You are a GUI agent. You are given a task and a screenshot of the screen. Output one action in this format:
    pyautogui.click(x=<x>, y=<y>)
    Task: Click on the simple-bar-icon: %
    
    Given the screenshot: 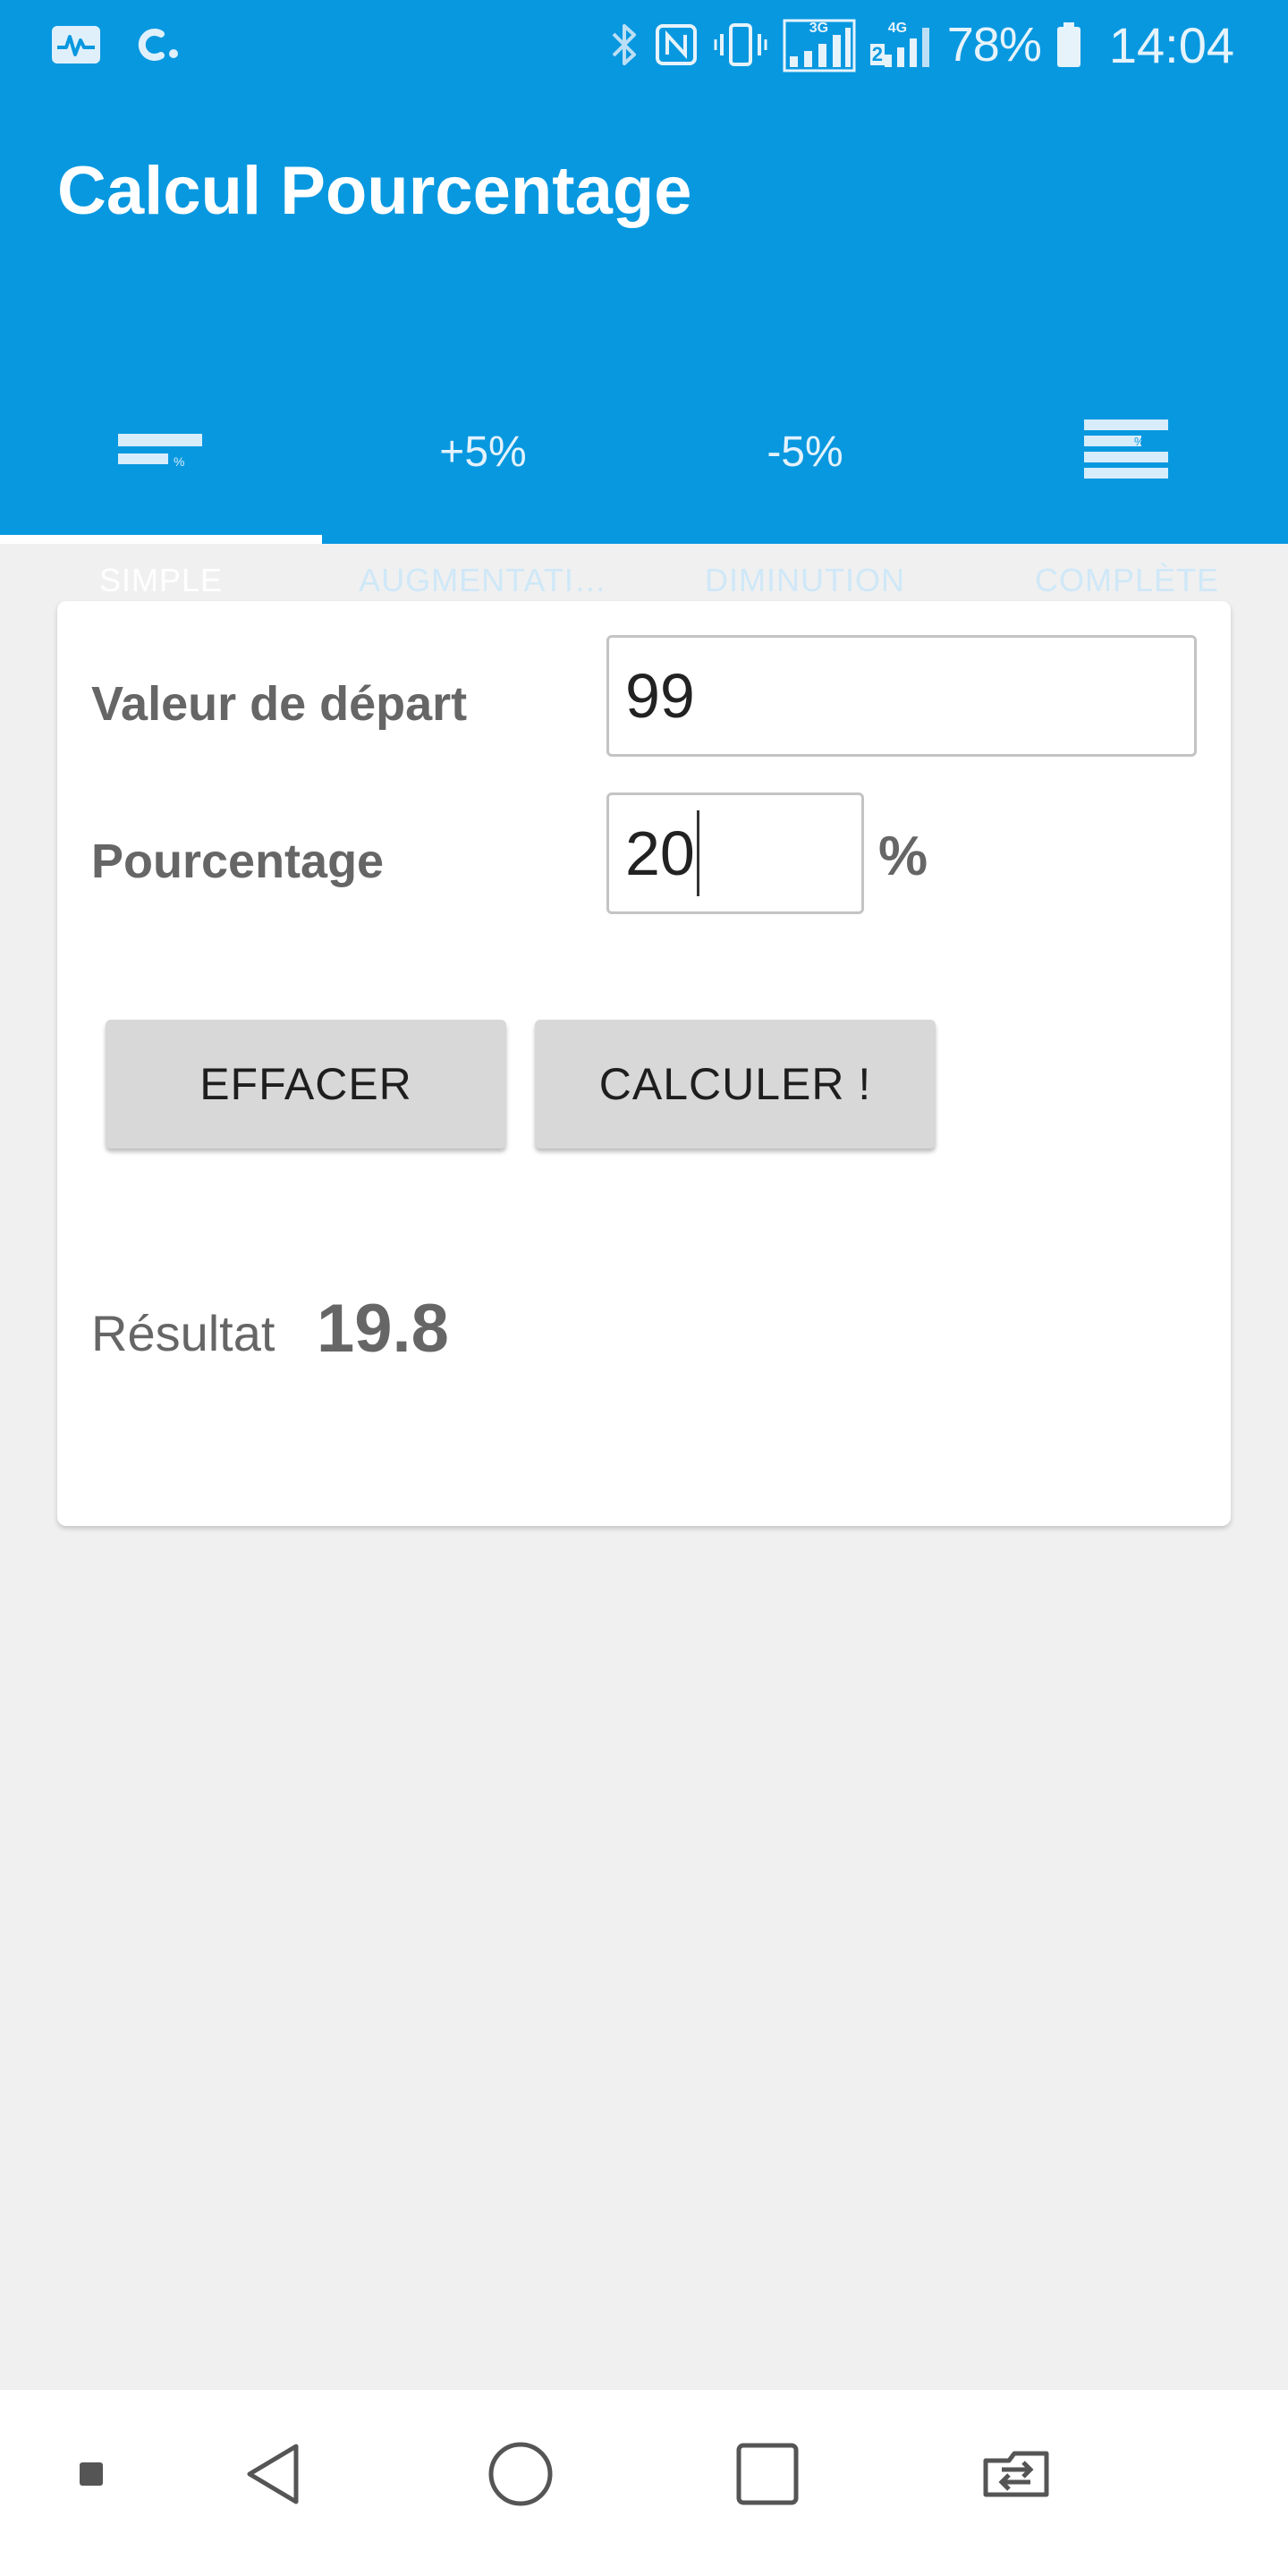 What is the action you would take?
    pyautogui.click(x=161, y=452)
    